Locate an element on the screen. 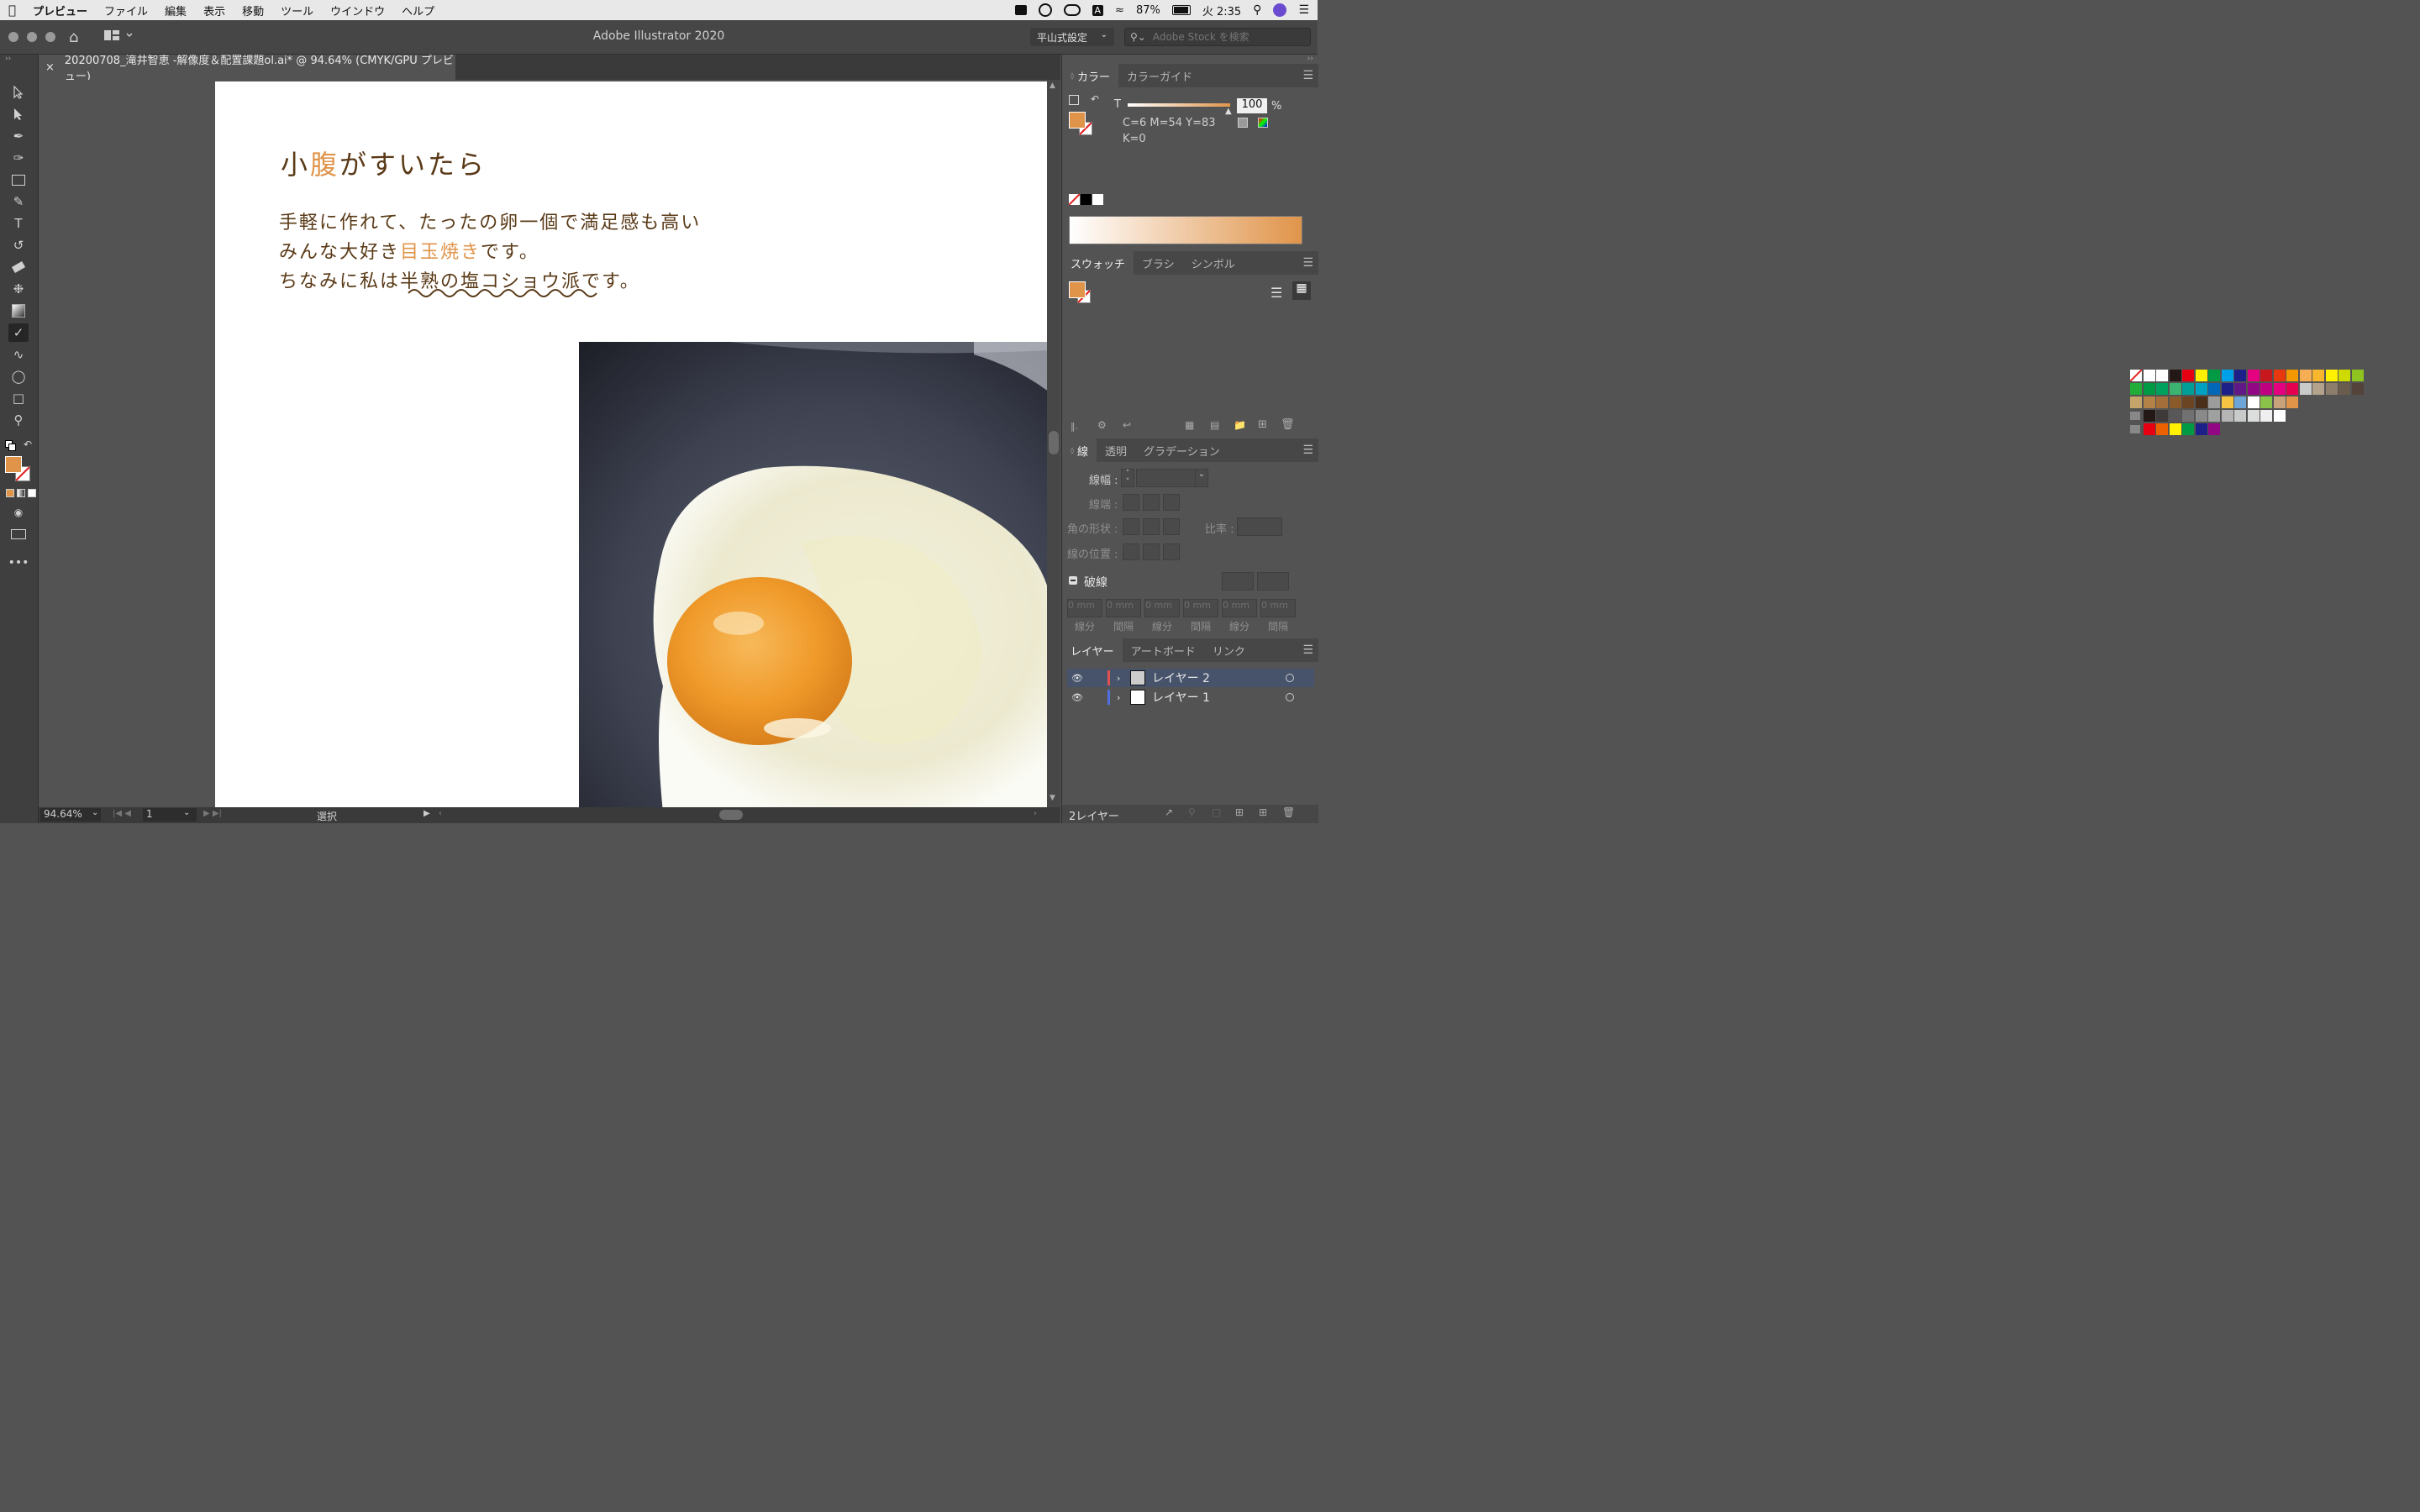  notification-center-icon: ☰ is located at coordinates (1303, 10).